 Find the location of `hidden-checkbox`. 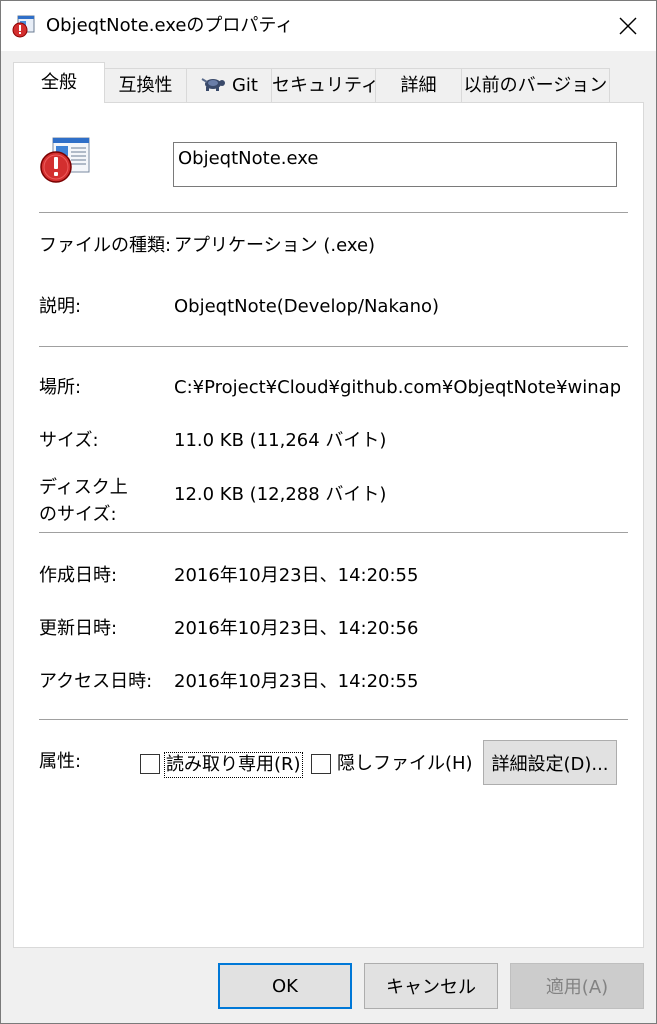

hidden-checkbox is located at coordinates (321, 764).